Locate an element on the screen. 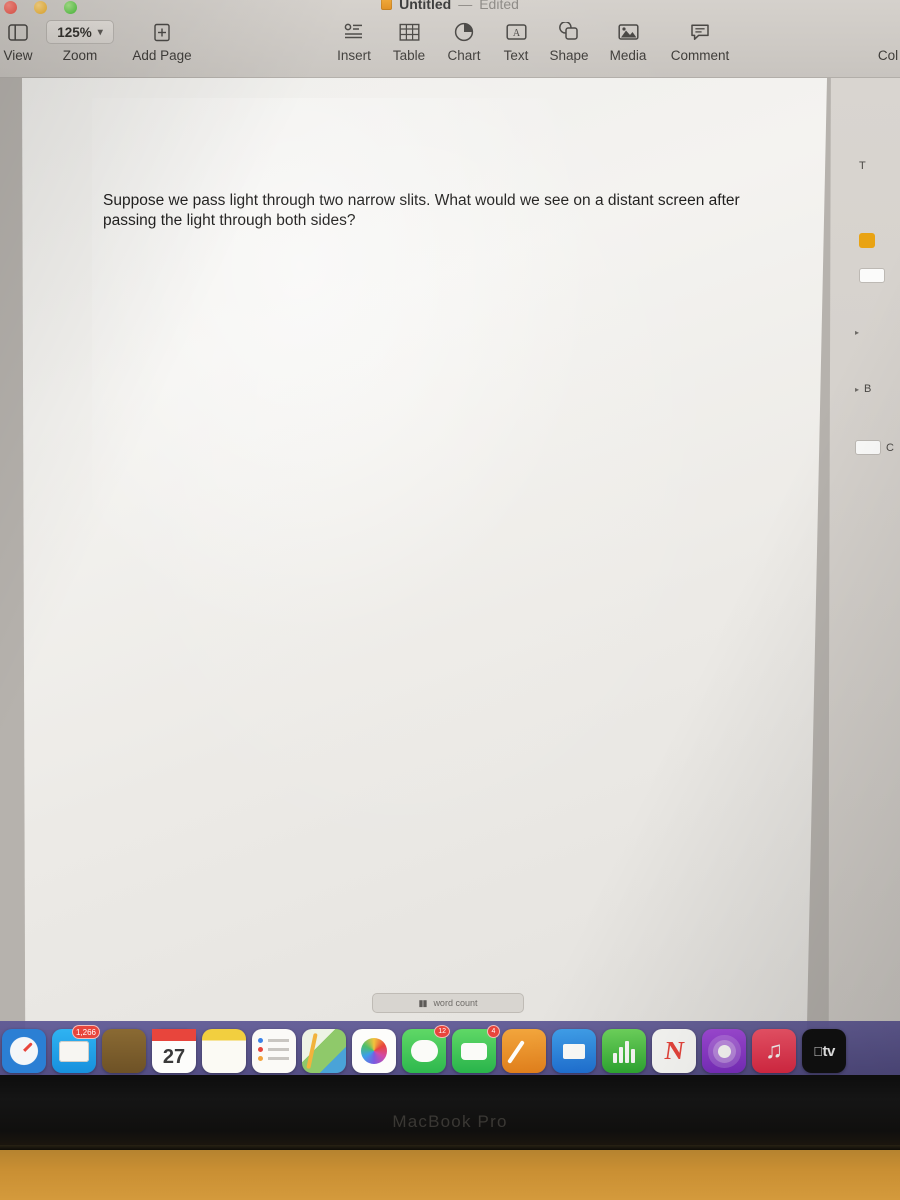 The height and width of the screenshot is (1200, 900). messages-badge: 12 is located at coordinates (442, 1031).